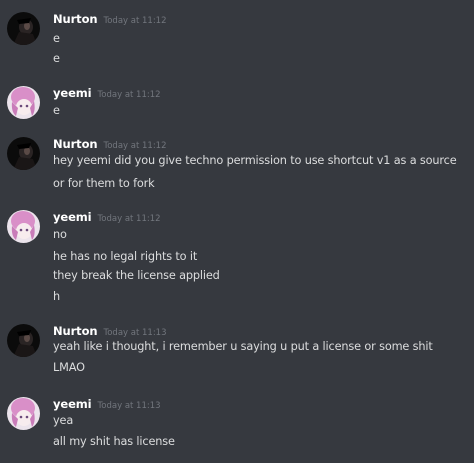  What do you see at coordinates (60, 234) in the screenshot?
I see `message-text: no` at bounding box center [60, 234].